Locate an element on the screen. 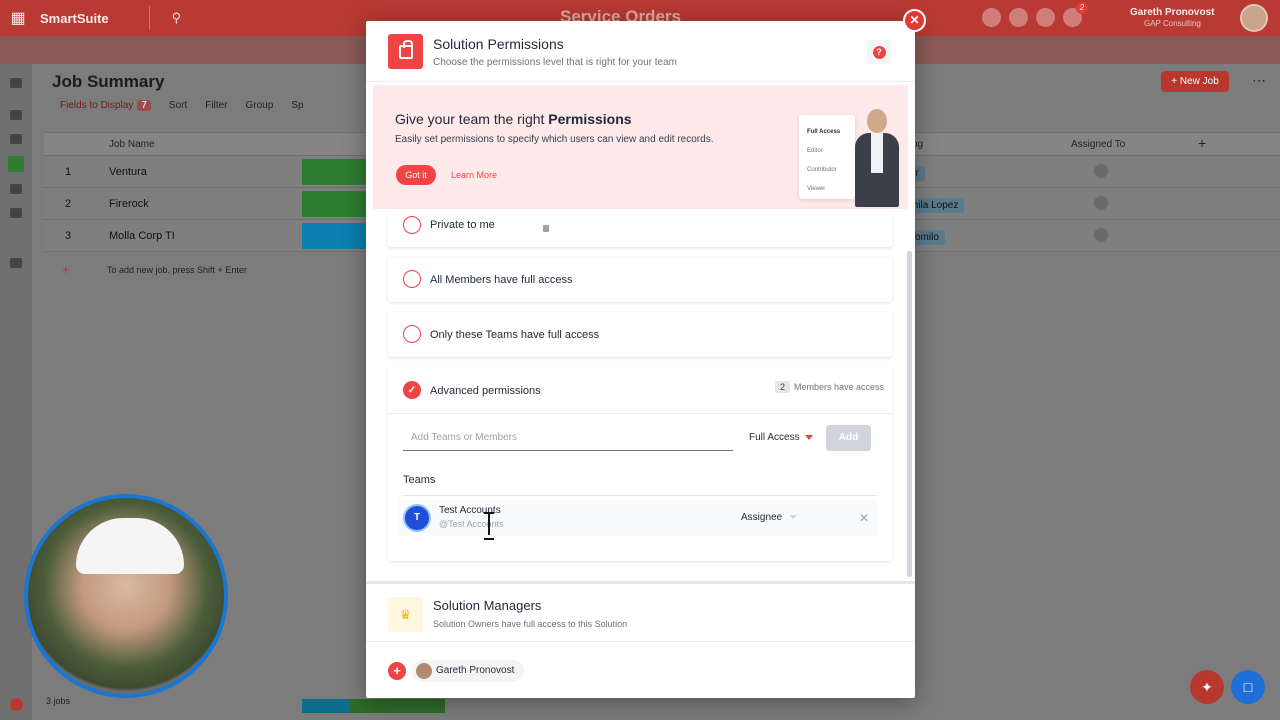  help-button: ? is located at coordinates (879, 52).